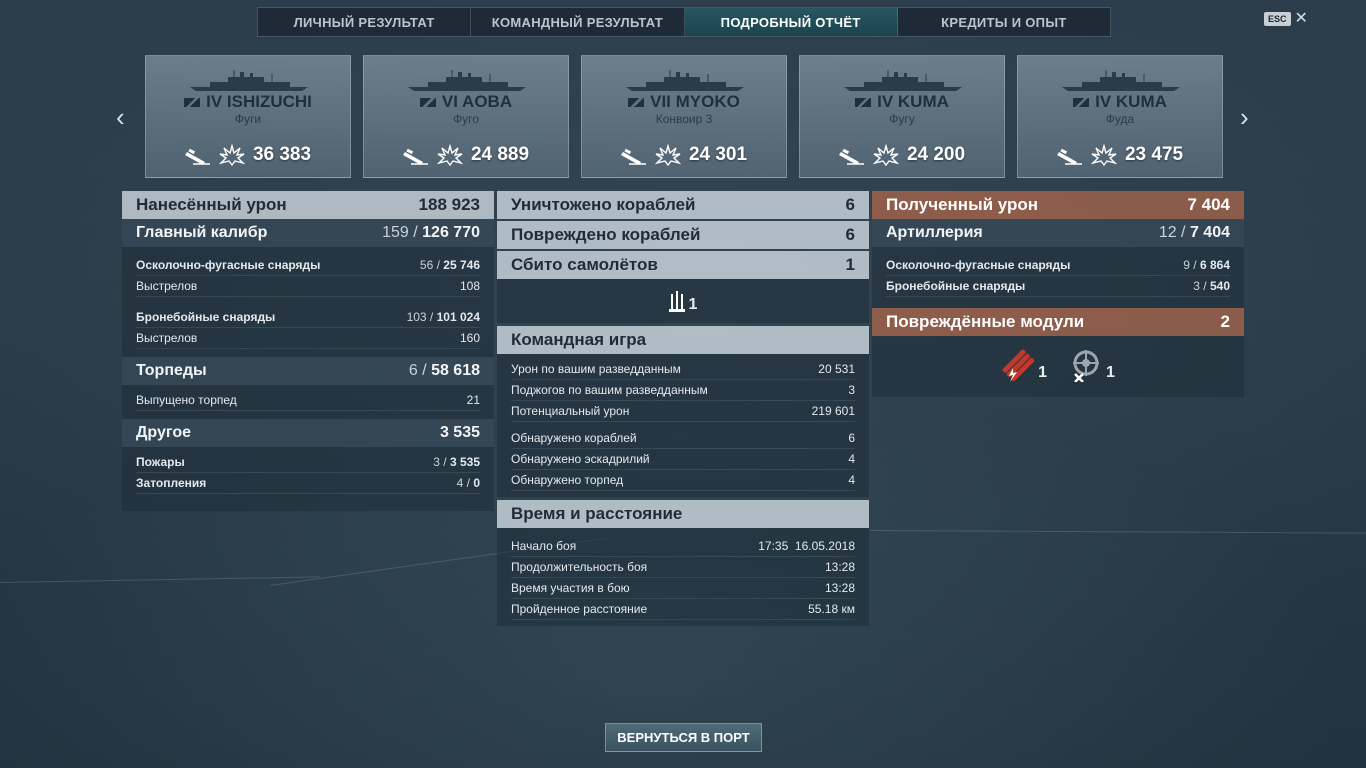 This screenshot has width=1366, height=768. What do you see at coordinates (308, 205) in the screenshot?
I see `damage-dealt-header: Нанесённый урон 188 923` at bounding box center [308, 205].